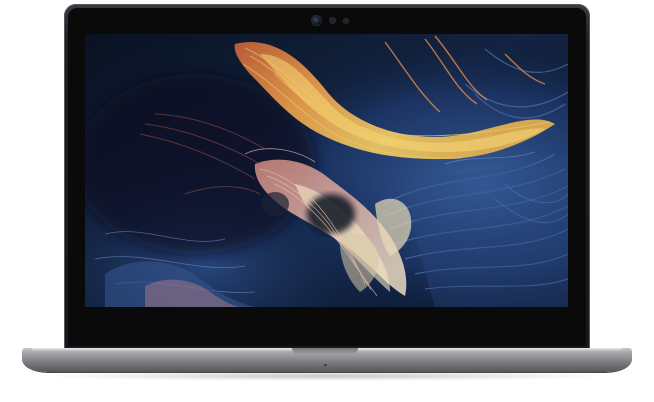  I want to click on light-sensor-icon, so click(346, 21).